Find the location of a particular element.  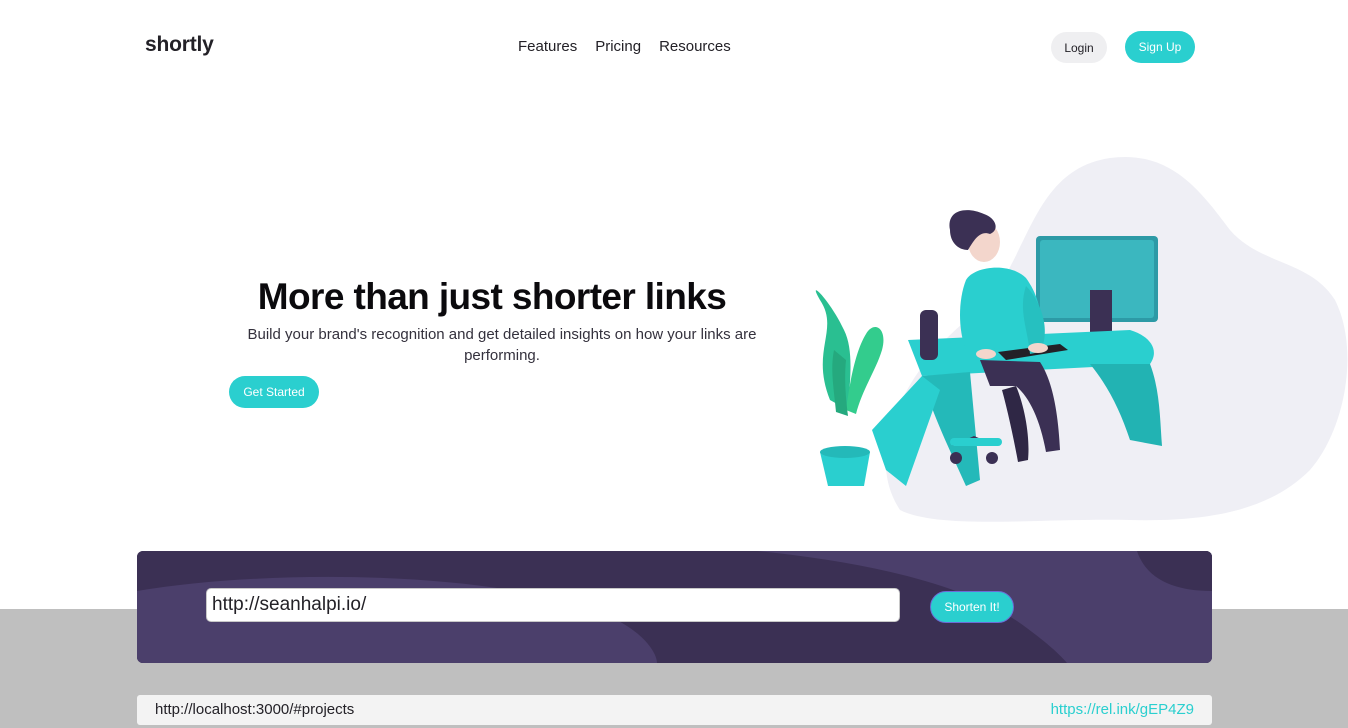

hero-title: More than just shorter links is located at coordinates (492, 296).